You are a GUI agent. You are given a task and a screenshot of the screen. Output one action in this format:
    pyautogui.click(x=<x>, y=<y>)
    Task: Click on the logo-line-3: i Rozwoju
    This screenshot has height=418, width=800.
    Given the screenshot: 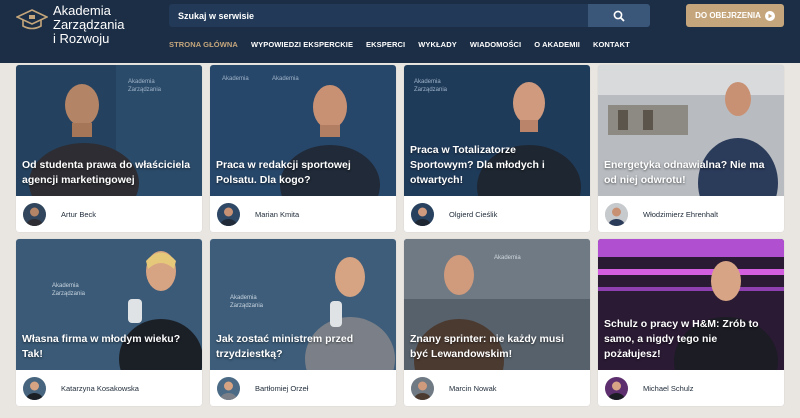 What is the action you would take?
    pyautogui.click(x=81, y=38)
    